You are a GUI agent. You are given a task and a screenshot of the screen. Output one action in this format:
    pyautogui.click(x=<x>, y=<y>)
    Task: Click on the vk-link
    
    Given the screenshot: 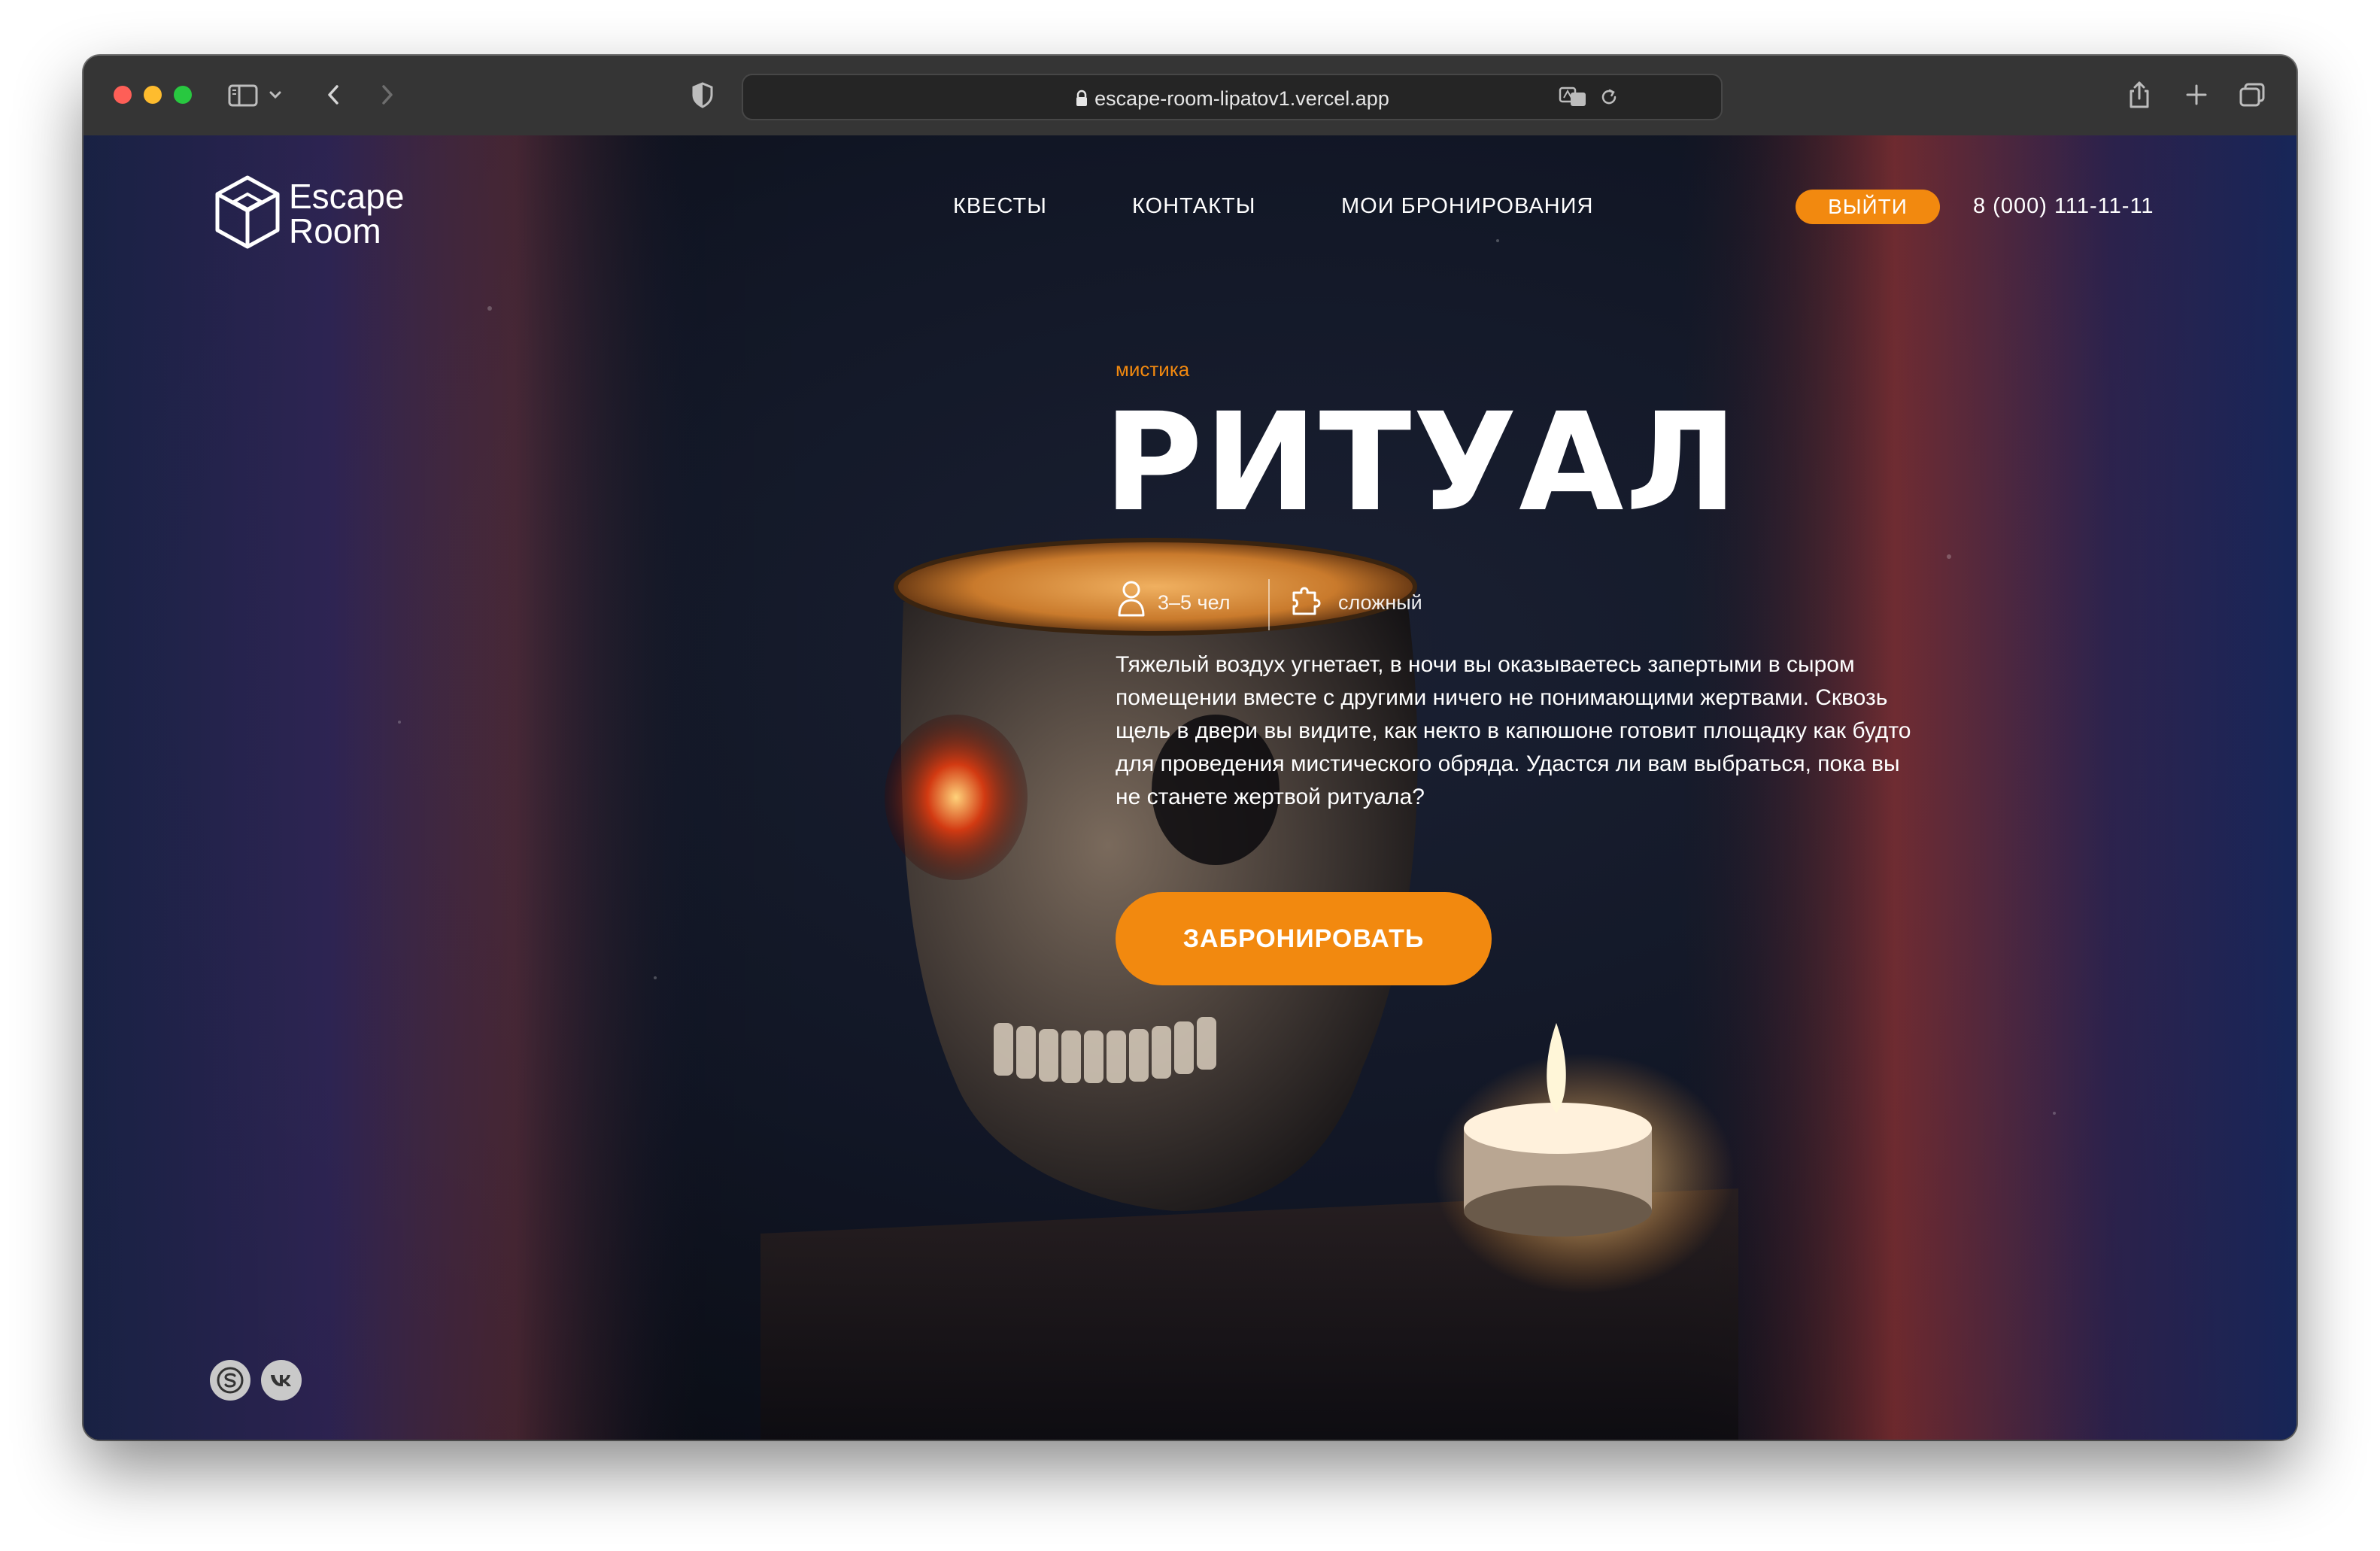 What is the action you would take?
    pyautogui.click(x=281, y=1381)
    